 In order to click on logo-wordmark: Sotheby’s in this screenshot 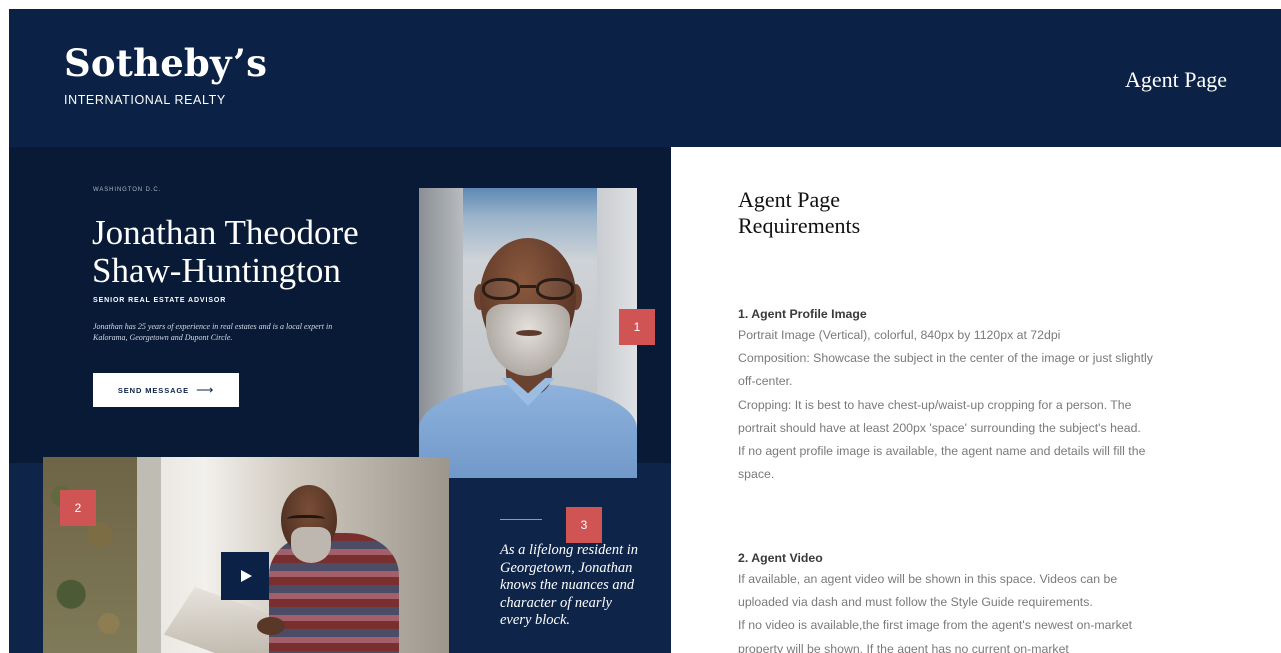, I will do `click(165, 63)`.